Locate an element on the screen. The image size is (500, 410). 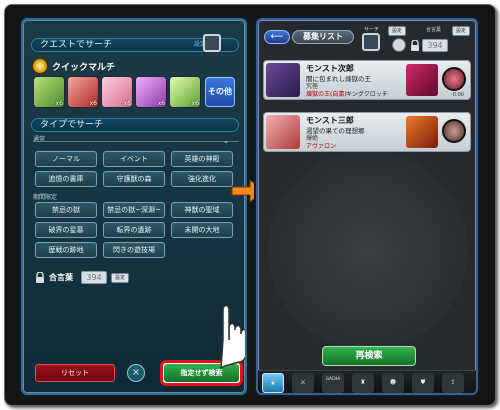
tab-gacha-icon: GACHA is located at coordinates (333, 383).